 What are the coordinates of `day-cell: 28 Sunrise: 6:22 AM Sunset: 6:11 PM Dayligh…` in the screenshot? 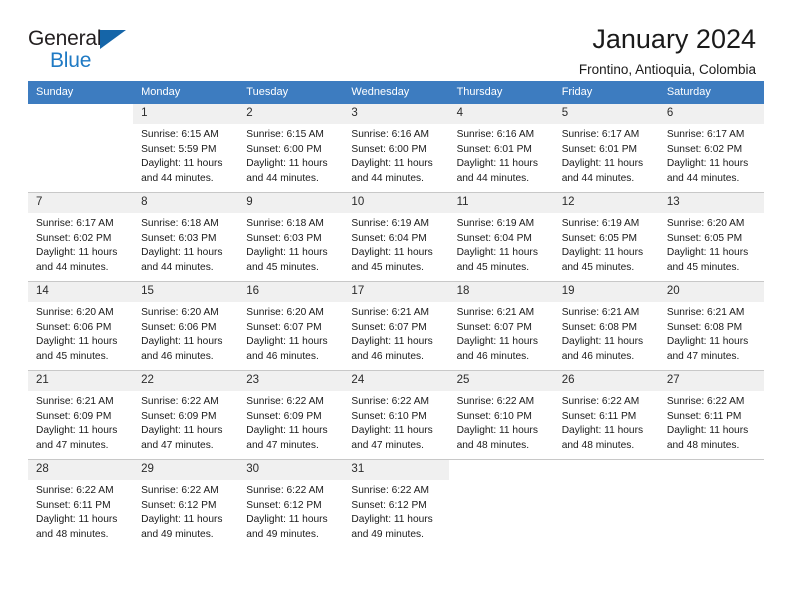 It's located at (81, 503).